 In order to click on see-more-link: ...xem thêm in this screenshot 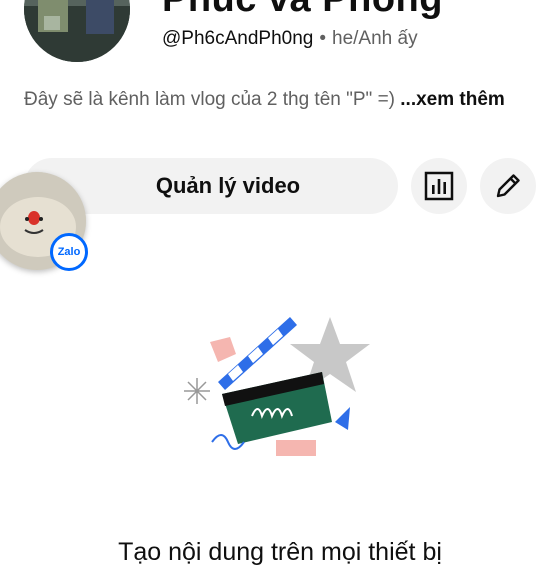, I will do `click(452, 99)`.